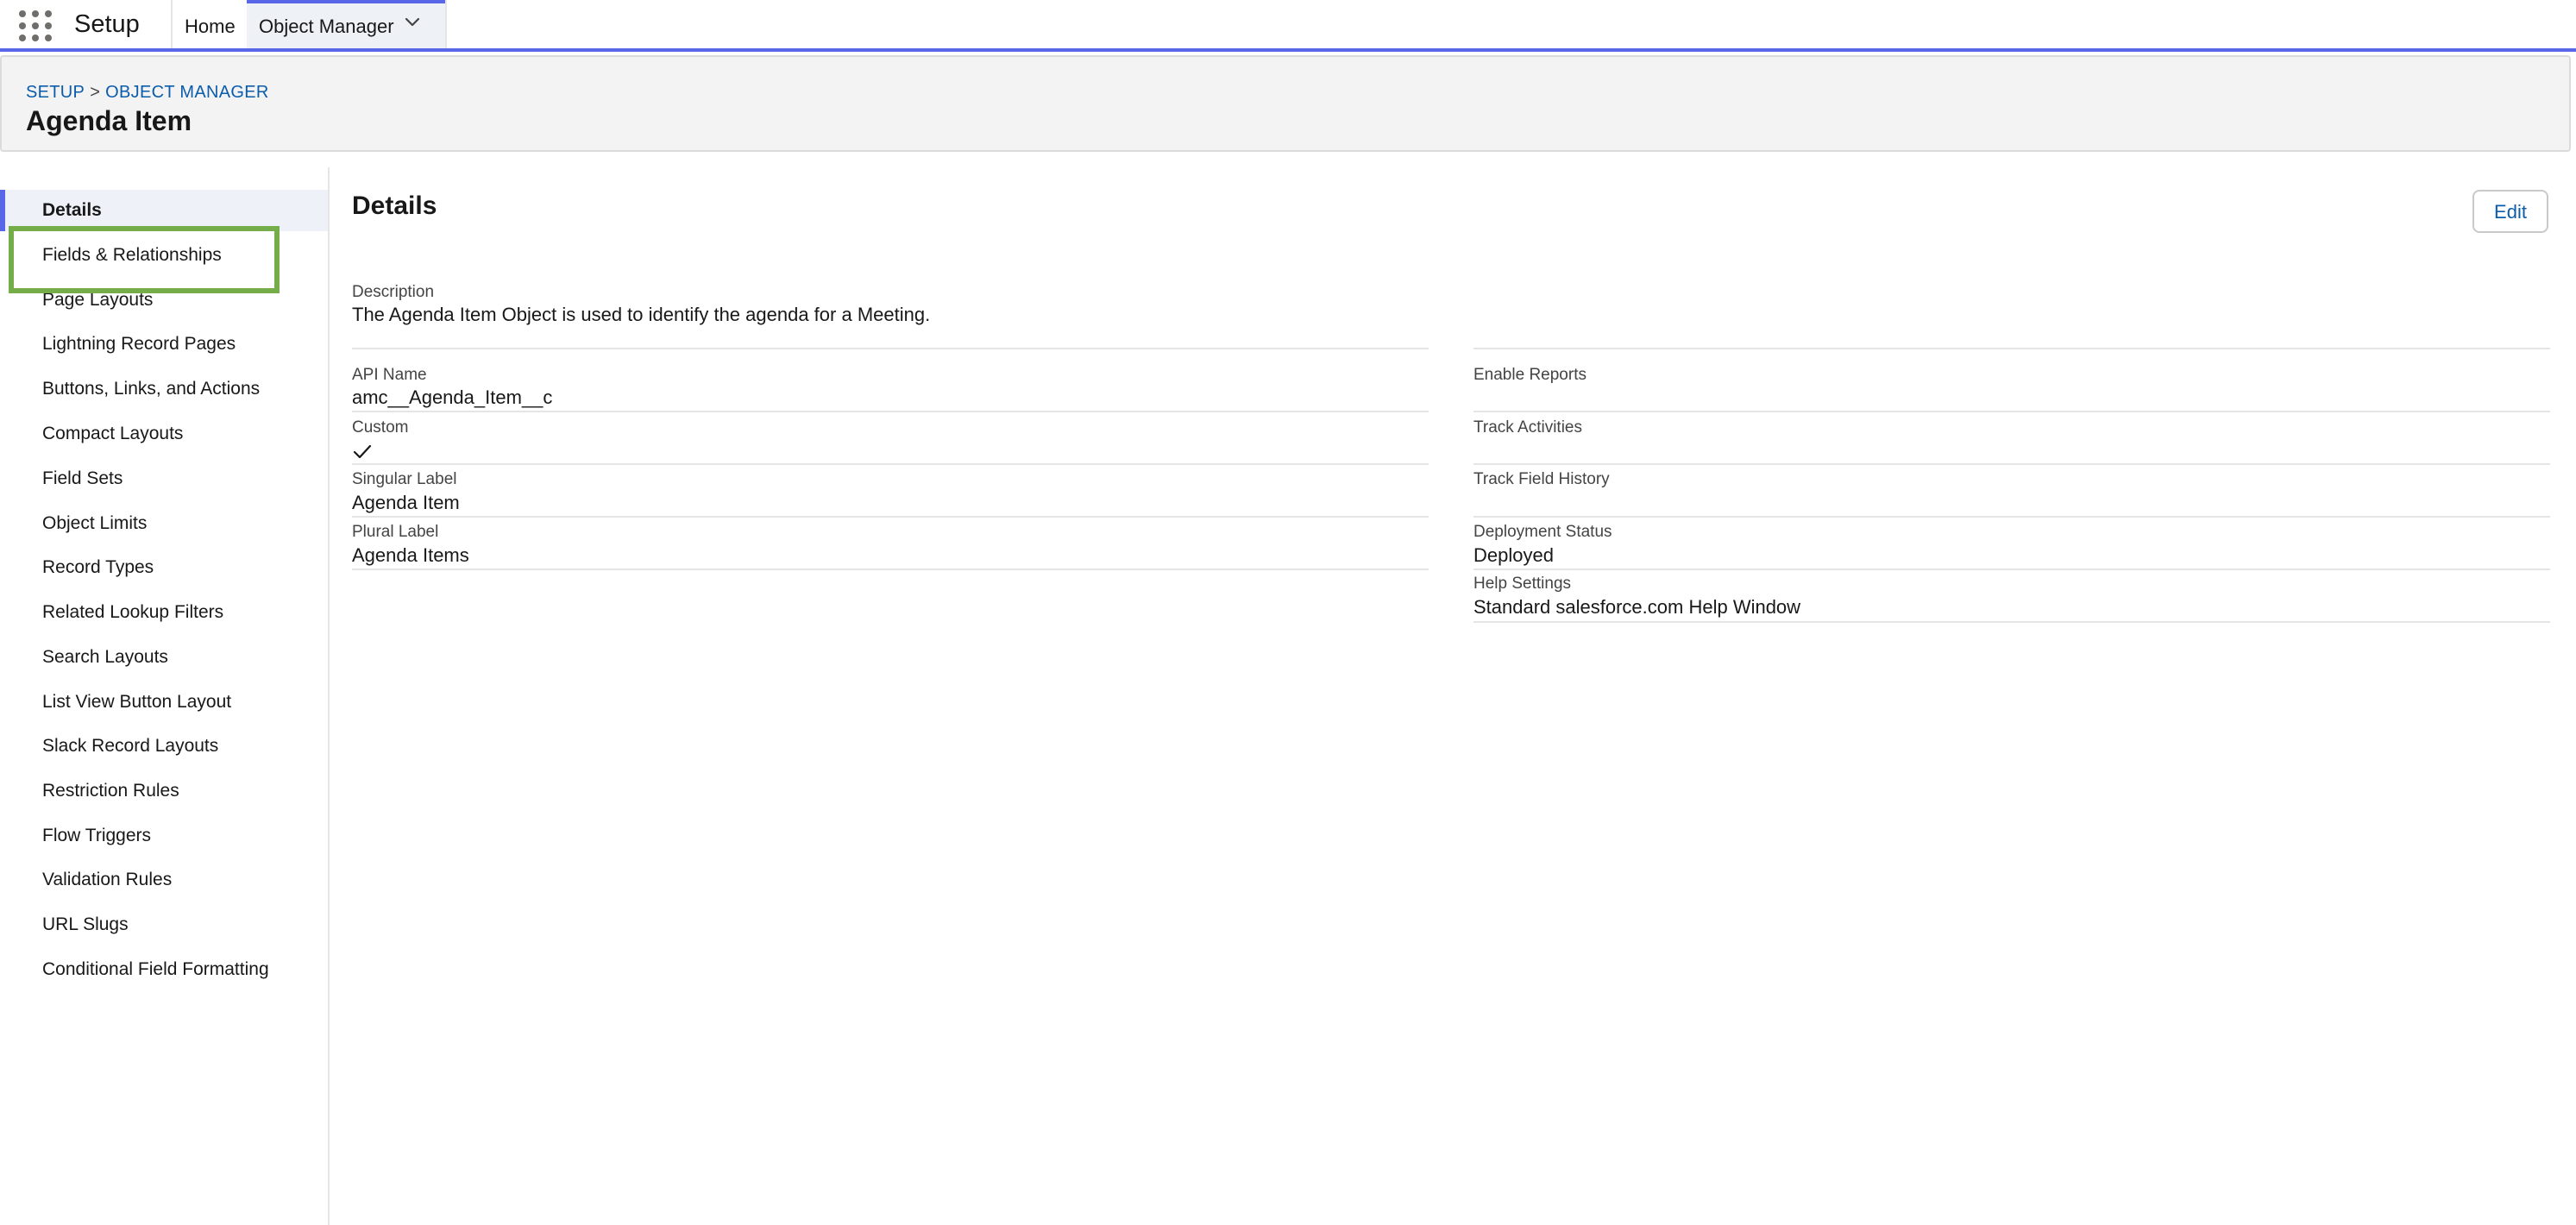 The image size is (2576, 1225). I want to click on sidebar-item-list-view-button-layout: List View Button Layout, so click(164, 702).